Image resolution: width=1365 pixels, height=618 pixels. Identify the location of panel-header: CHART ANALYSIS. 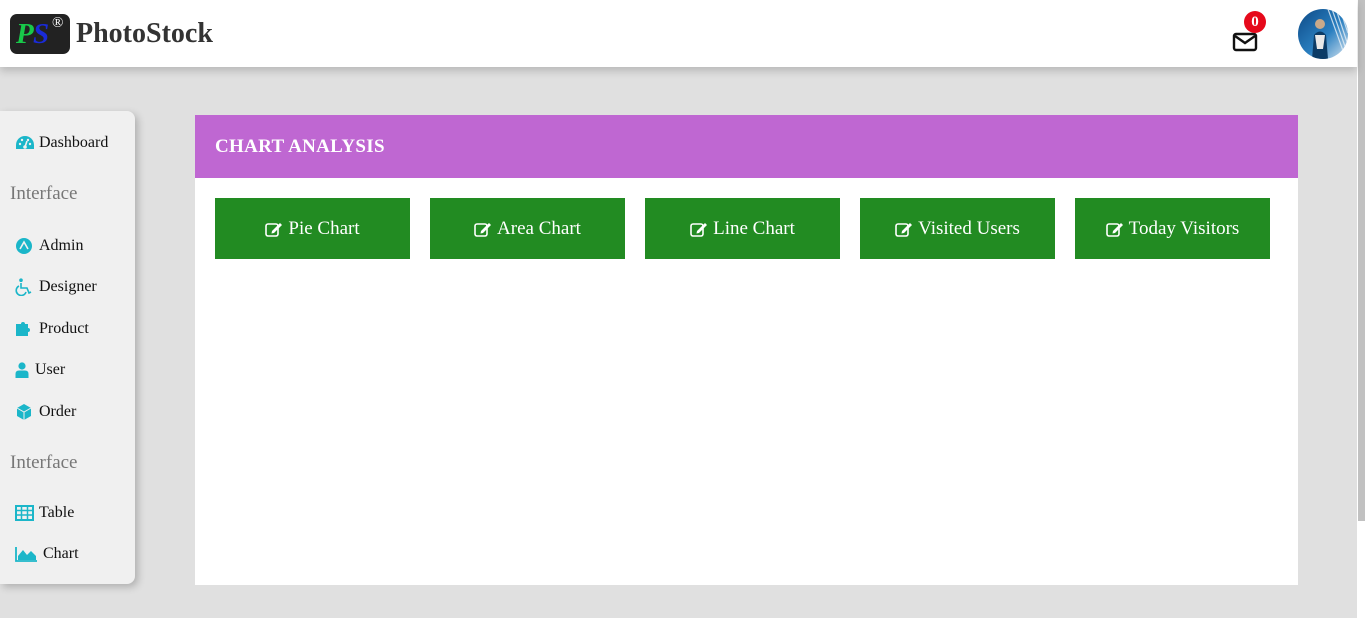
(746, 146).